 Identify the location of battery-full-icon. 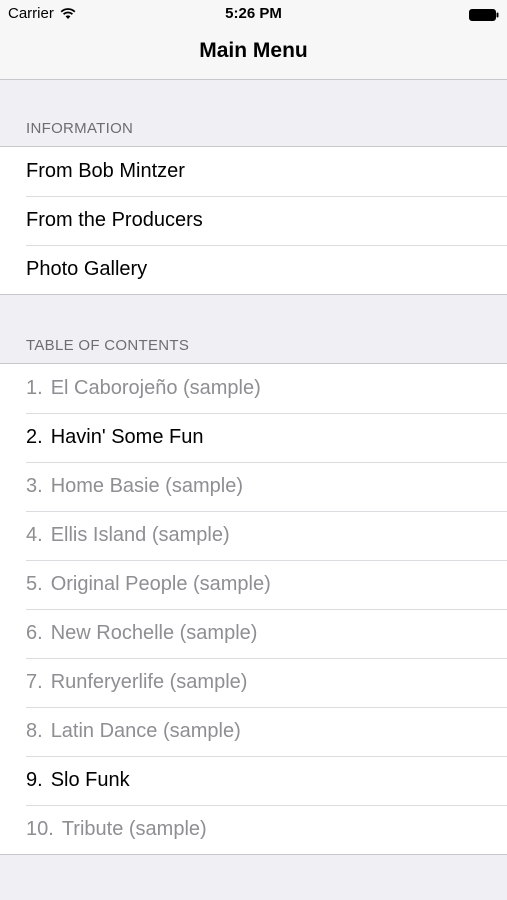
(484, 14).